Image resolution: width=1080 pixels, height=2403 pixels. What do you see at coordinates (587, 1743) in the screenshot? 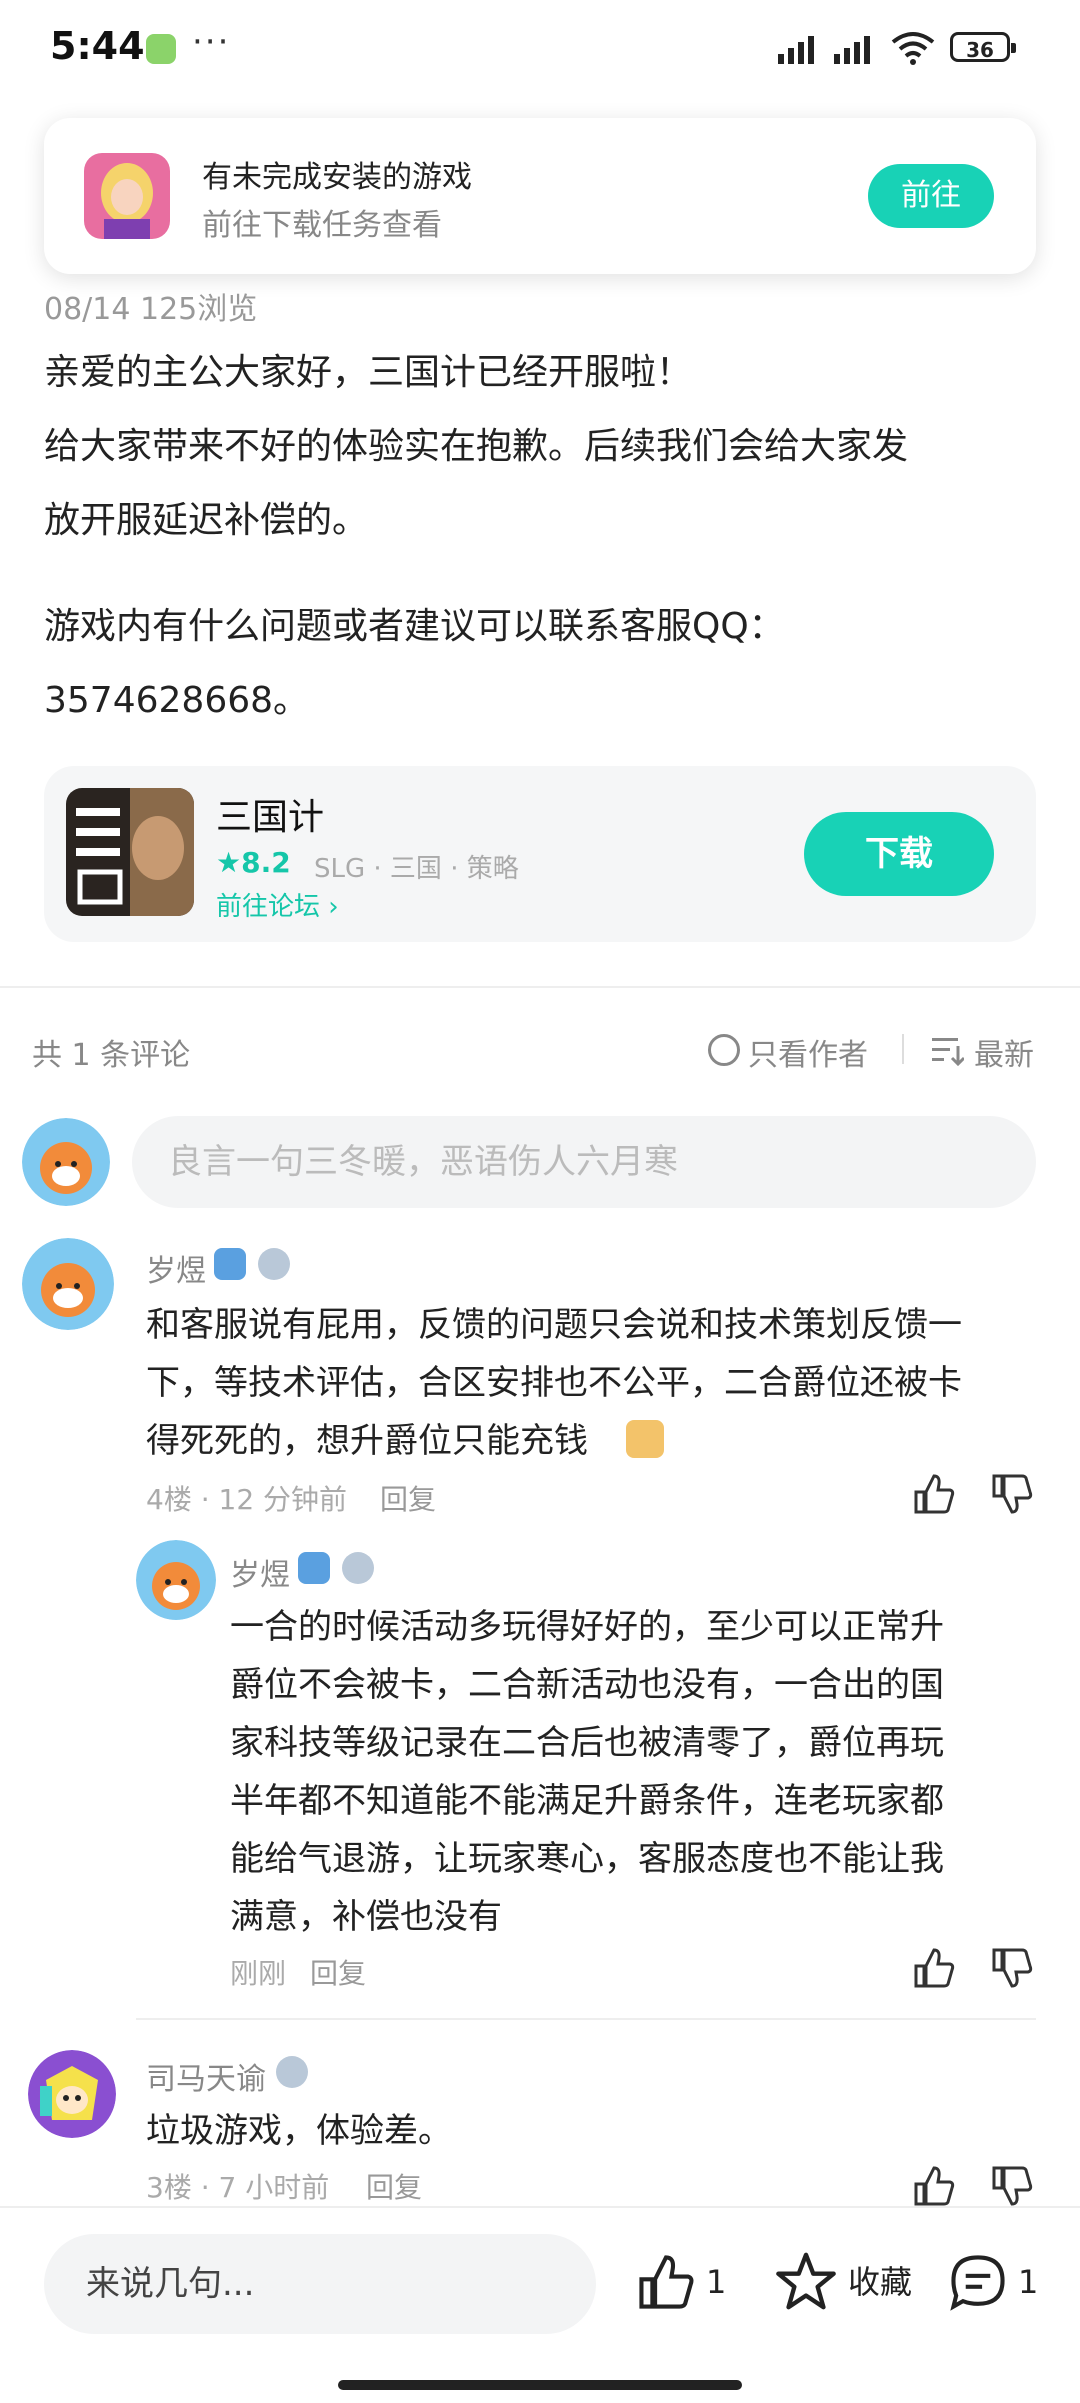
I see `reply-text-line: 家科技等级记录在二合后也被清零了，爵位再玩` at bounding box center [587, 1743].